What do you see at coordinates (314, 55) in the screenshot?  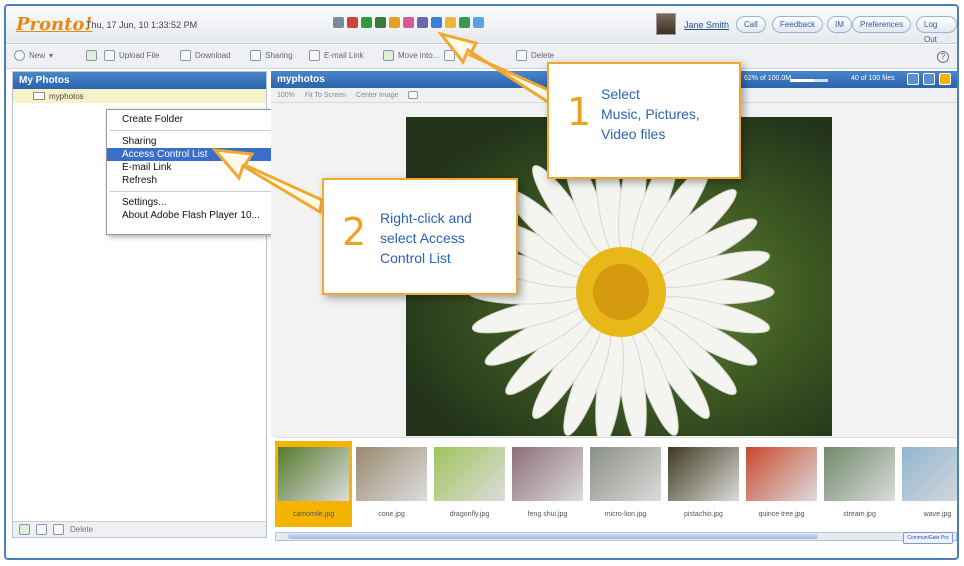 I see `email-link-icon` at bounding box center [314, 55].